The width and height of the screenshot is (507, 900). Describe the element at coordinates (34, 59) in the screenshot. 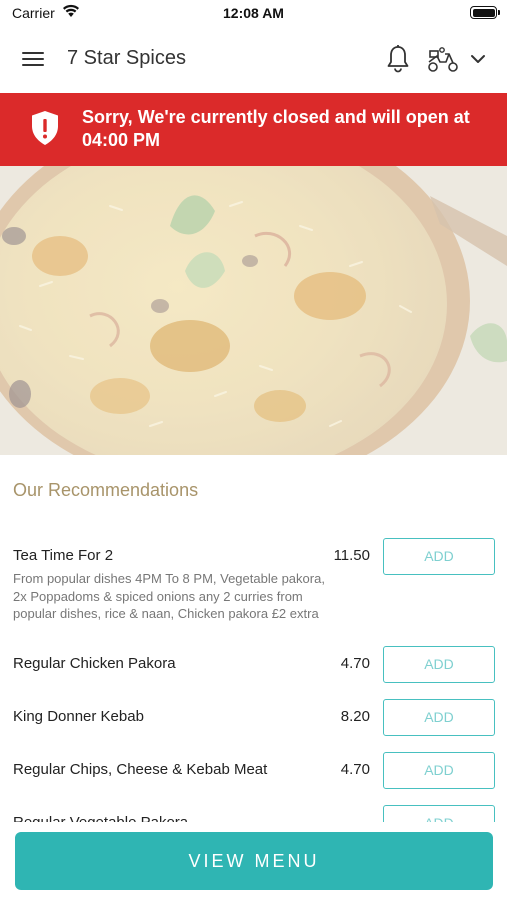

I see `hamburger-menu-icon` at that location.